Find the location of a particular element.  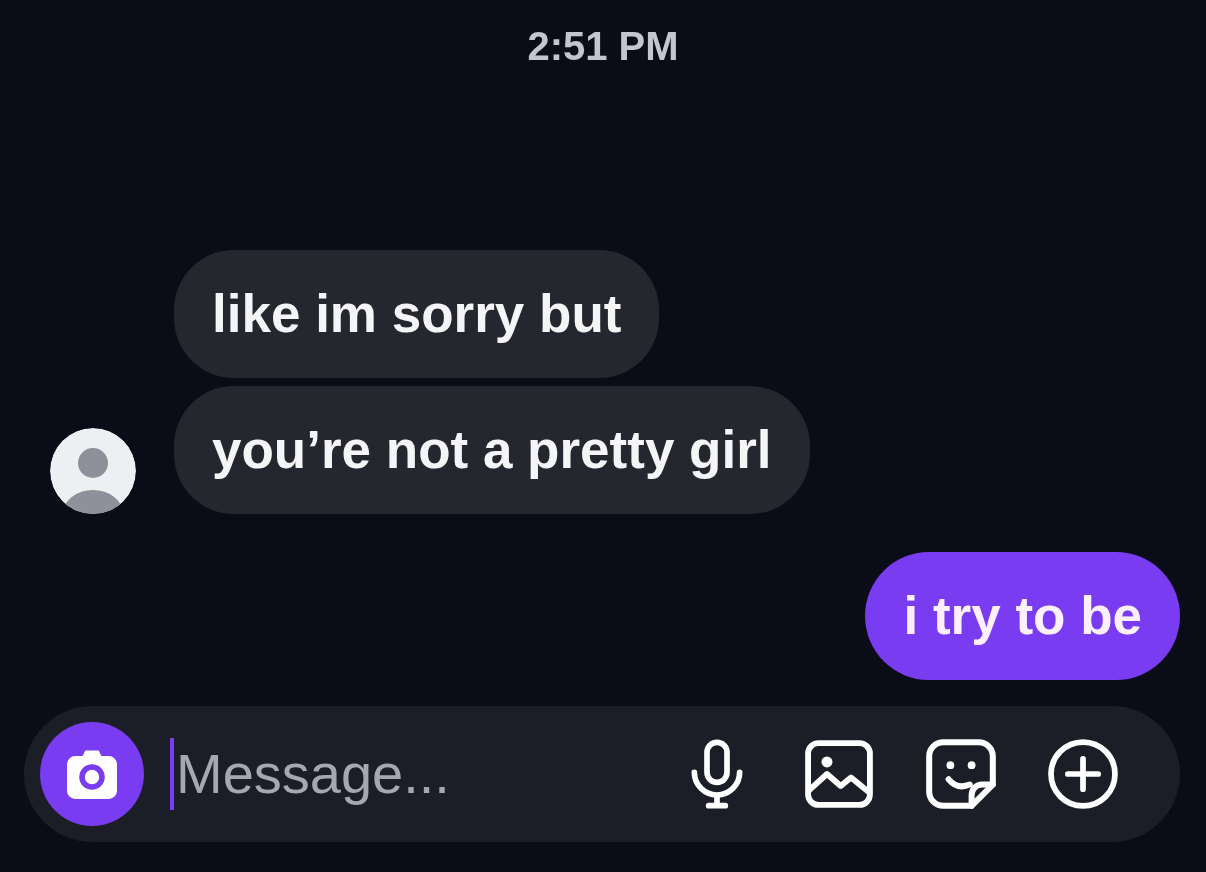

gallery-button is located at coordinates (839, 774).